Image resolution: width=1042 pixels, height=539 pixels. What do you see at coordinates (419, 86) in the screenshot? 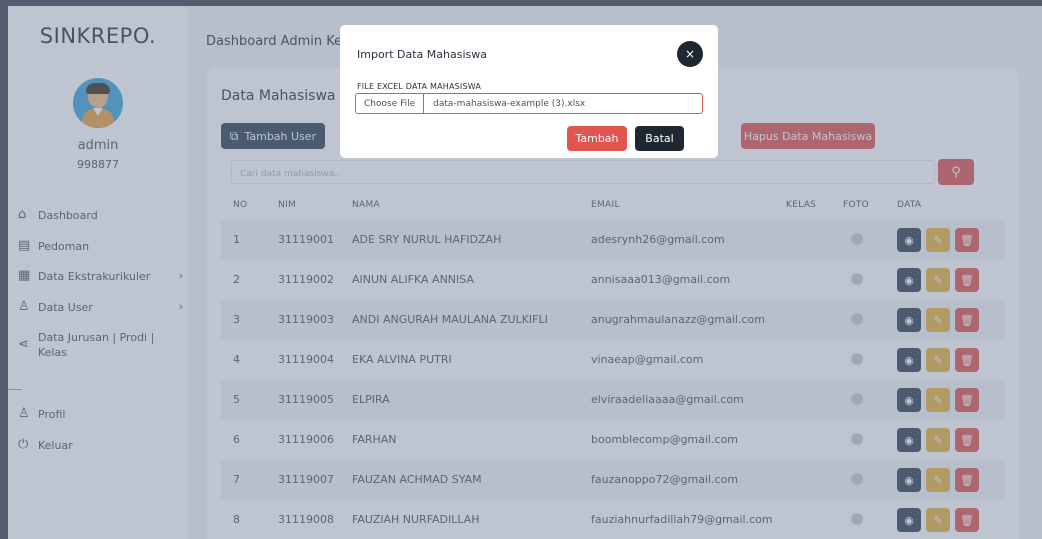
I see `file-field-label: FILE EXCEL DATA MAHASISWA` at bounding box center [419, 86].